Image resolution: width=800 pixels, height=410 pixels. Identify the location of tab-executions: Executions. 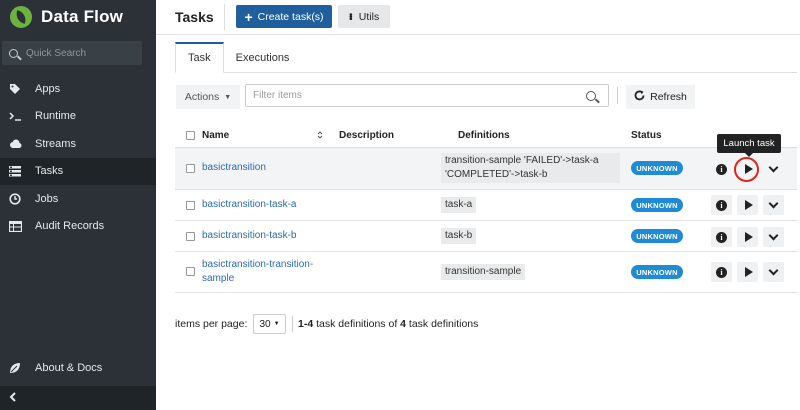
(263, 57).